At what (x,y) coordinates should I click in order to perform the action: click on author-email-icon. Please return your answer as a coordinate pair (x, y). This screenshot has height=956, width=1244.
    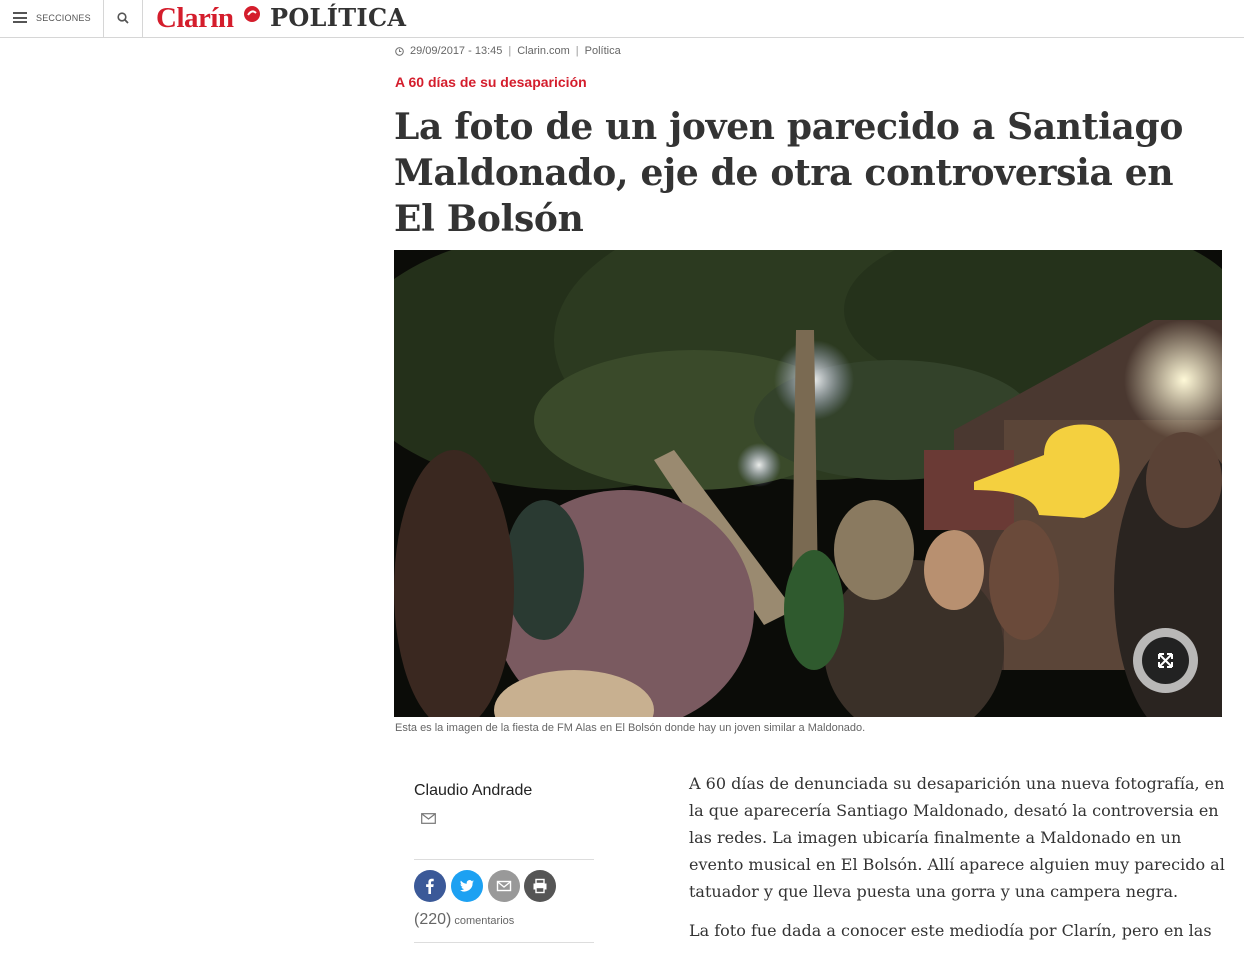
    Looking at the image, I should click on (428, 818).